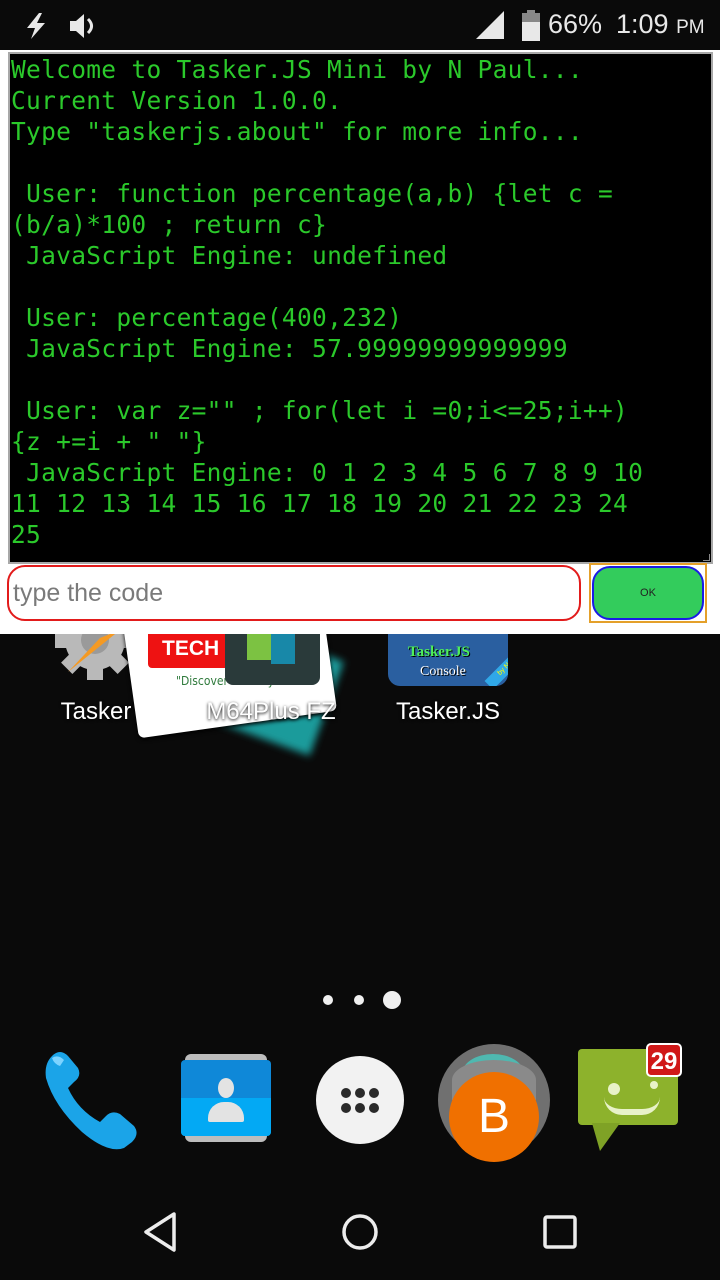 The width and height of the screenshot is (720, 1280). Describe the element at coordinates (160, 1232) in the screenshot. I see `back-icon` at that location.